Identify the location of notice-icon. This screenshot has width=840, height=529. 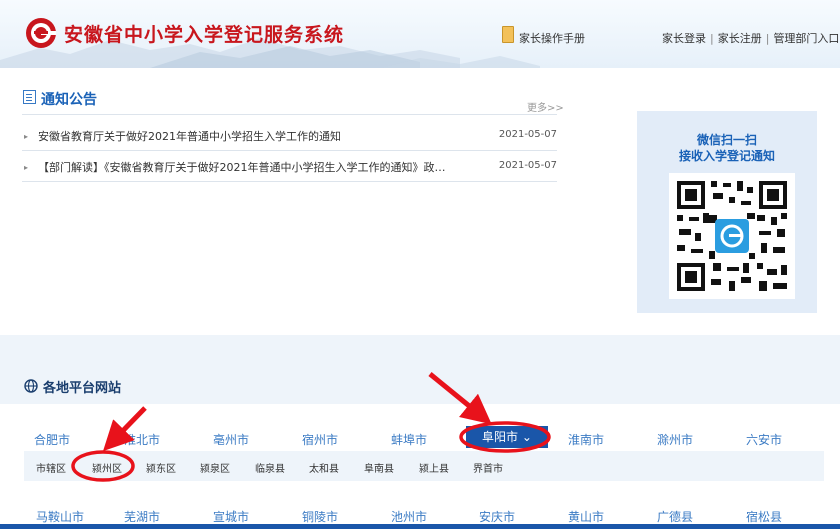
(29, 97).